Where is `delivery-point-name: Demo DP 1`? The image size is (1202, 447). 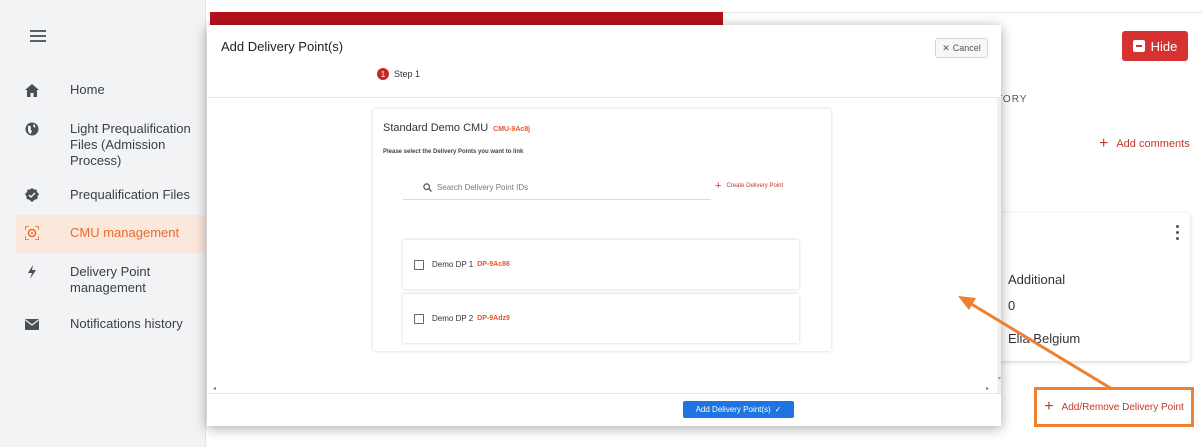
delivery-point-name: Demo DP 1 is located at coordinates (453, 264).